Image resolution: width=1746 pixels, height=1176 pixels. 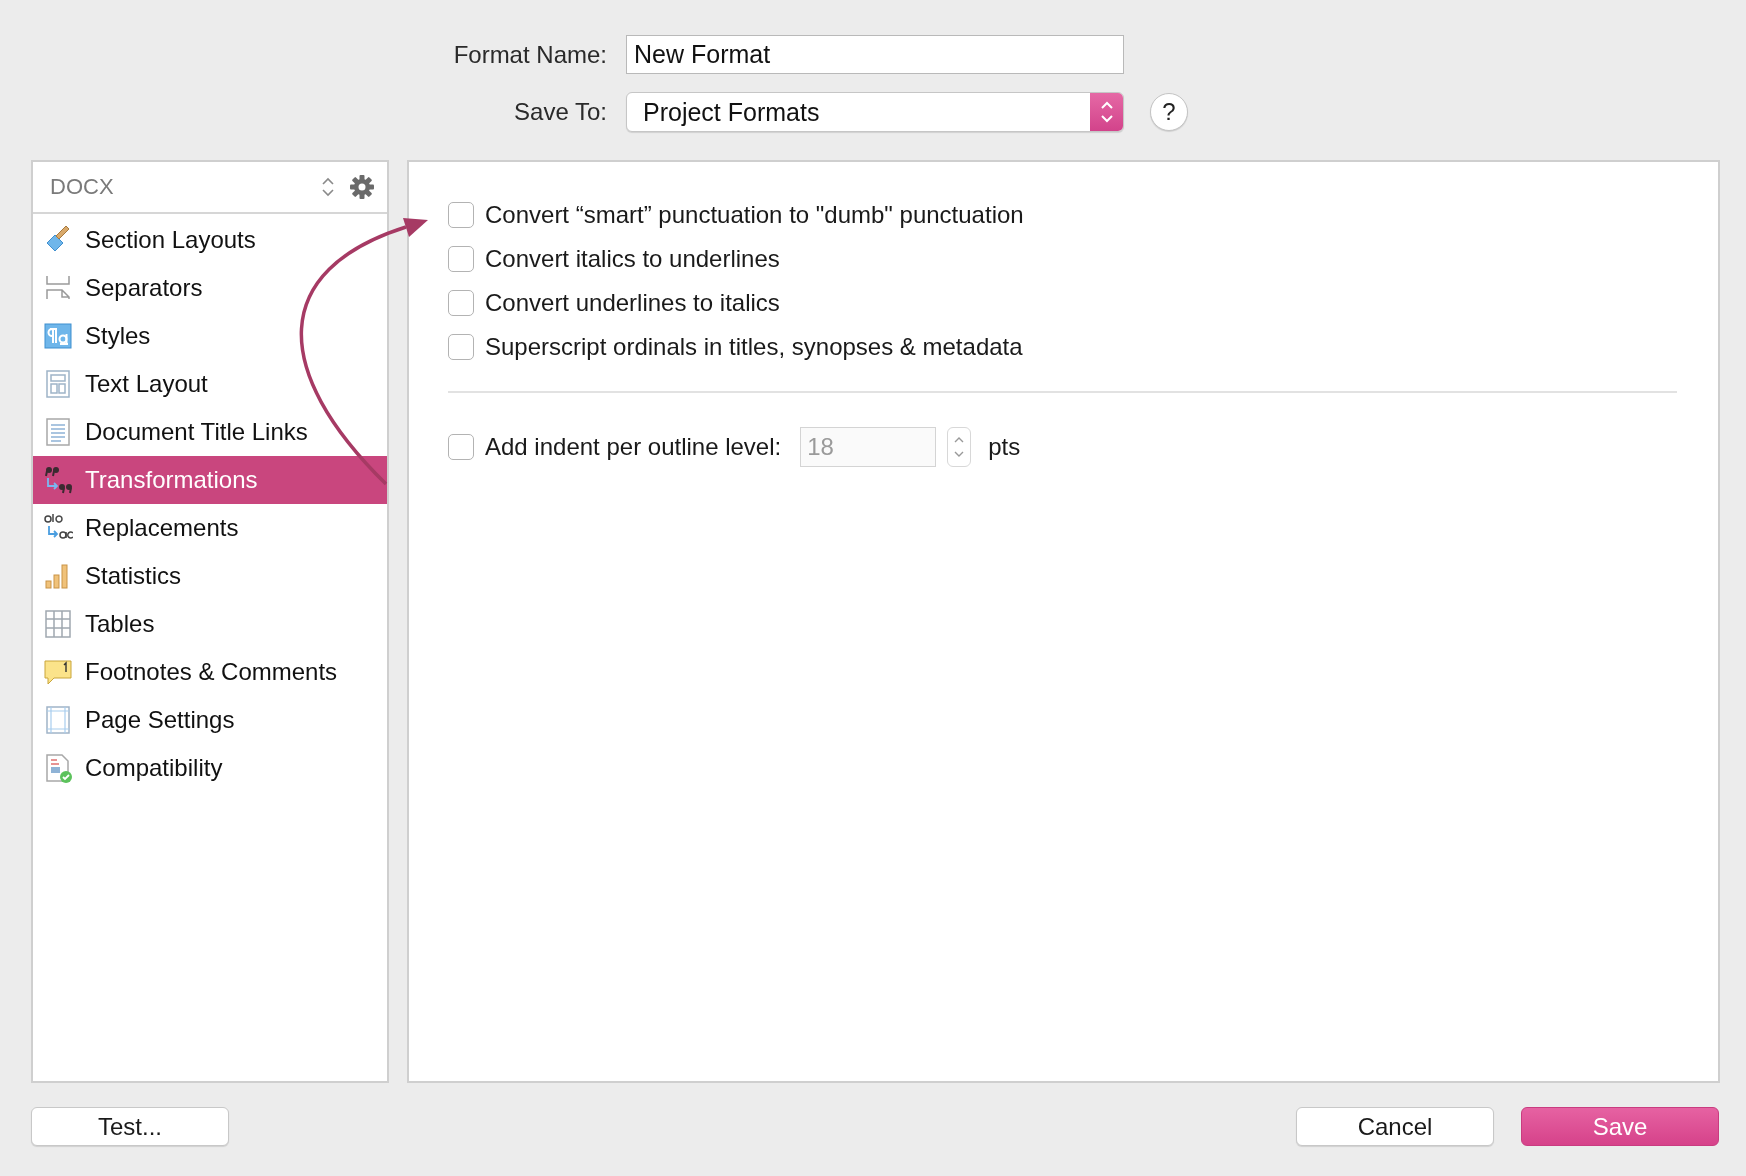 I want to click on sidebar-item: Page Settings, so click(x=210, y=720).